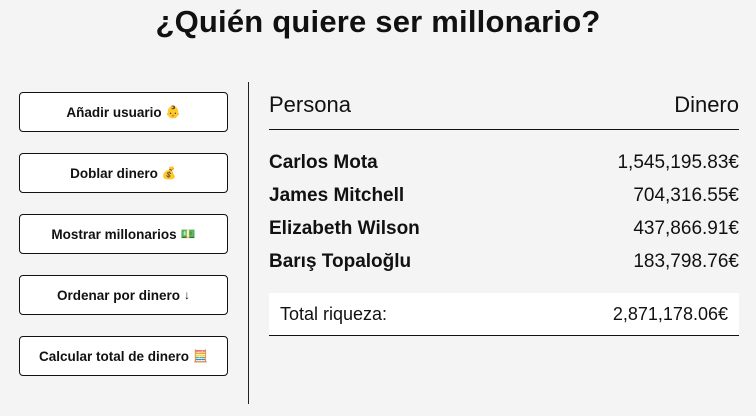 Image resolution: width=756 pixels, height=416 pixels. Describe the element at coordinates (504, 108) in the screenshot. I see `table-header: Persona Dinero` at that location.